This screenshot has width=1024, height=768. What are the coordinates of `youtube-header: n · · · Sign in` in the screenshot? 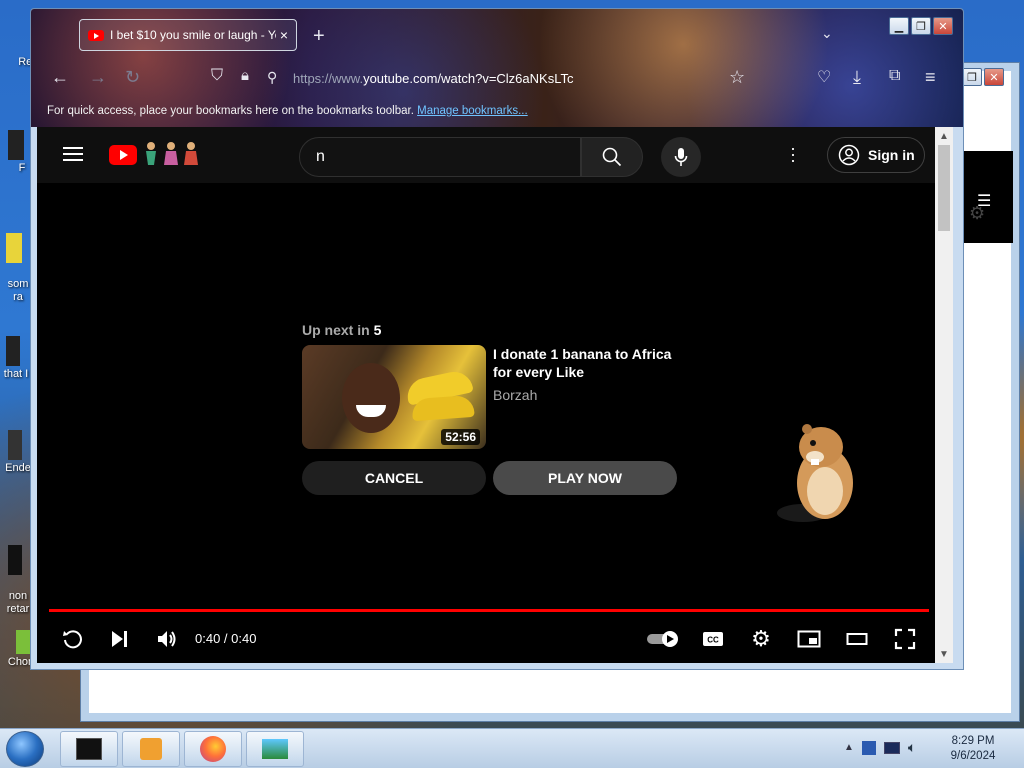 It's located at (489, 155).